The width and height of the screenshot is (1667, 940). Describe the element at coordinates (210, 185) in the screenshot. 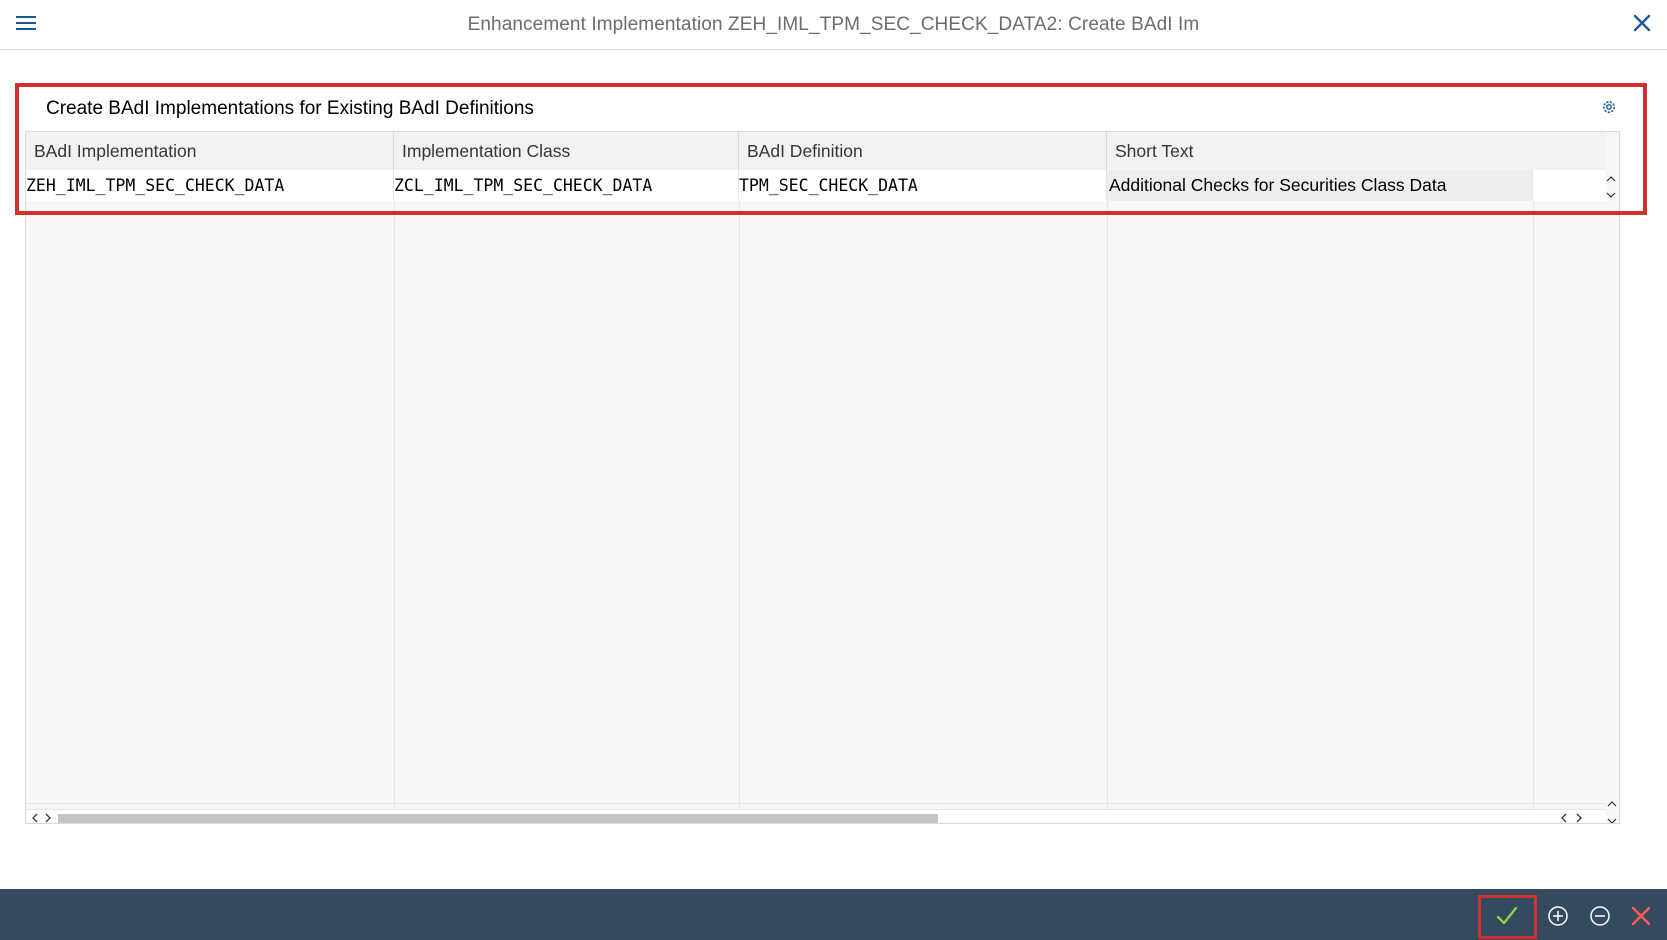

I see `badi-implementation-cell: ZEH_IML_TPM_SEC_CHECK_DATA` at that location.